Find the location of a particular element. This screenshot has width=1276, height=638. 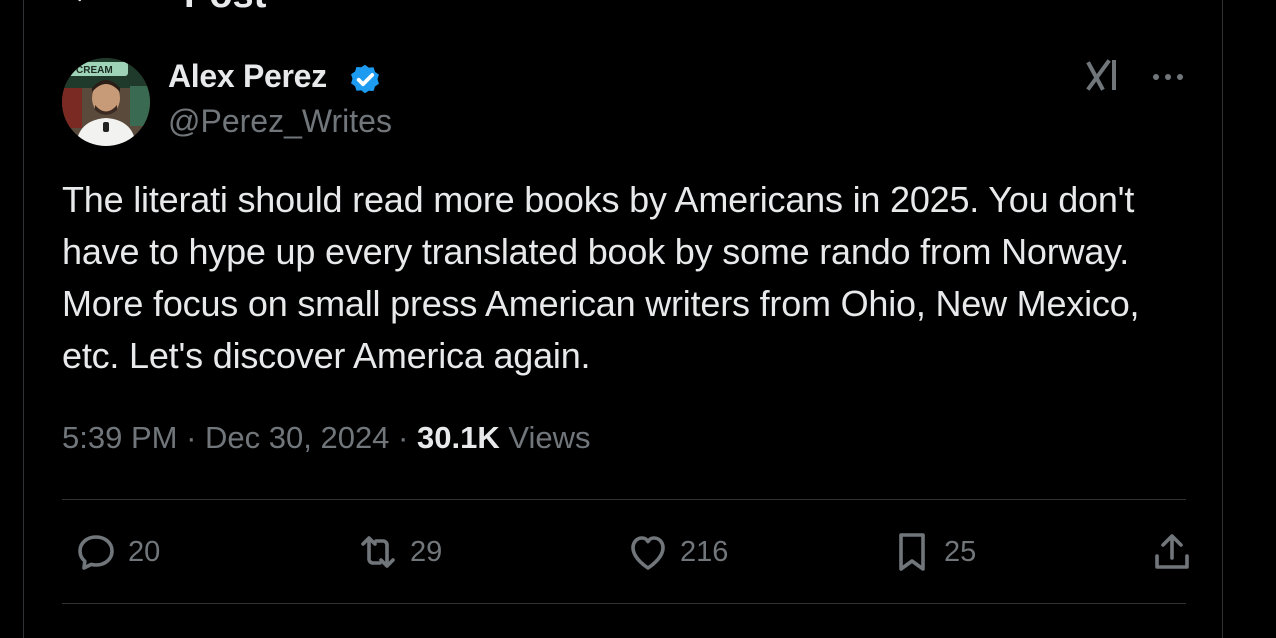

like-count: 216 is located at coordinates (704, 551).